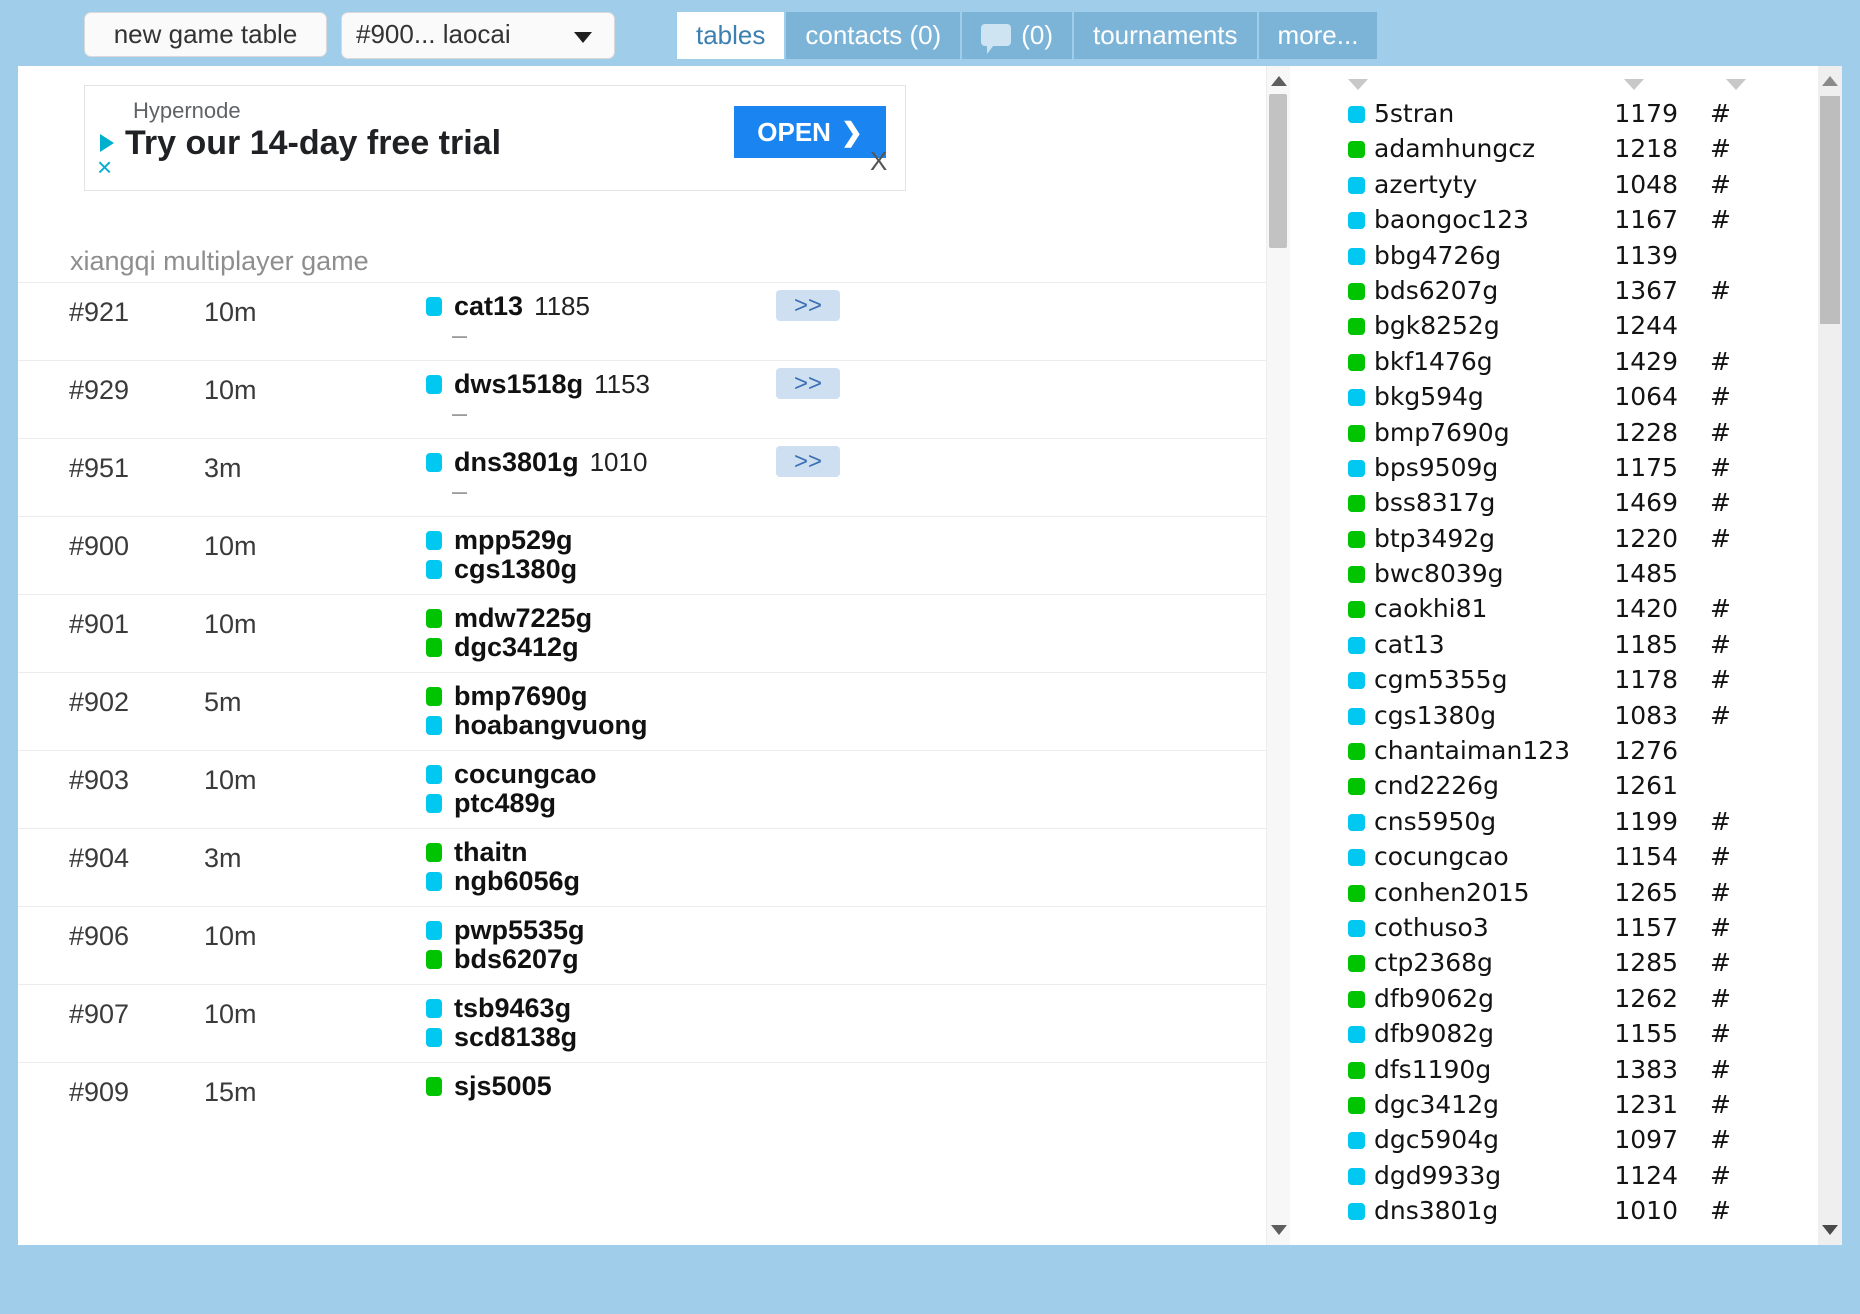  I want to click on player-list-item: cat13 1185 #, so click(1556, 644).